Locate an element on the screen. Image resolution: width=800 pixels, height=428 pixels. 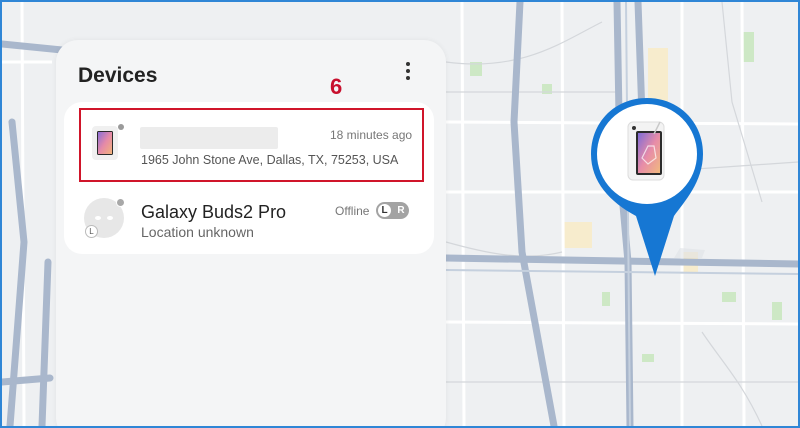
offline-status: Offline is located at coordinates (352, 211).